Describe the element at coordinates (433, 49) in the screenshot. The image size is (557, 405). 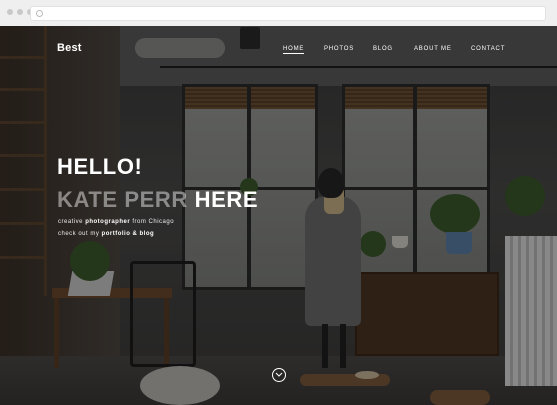
I see `nav-item-about-me: ABOUT ME` at that location.